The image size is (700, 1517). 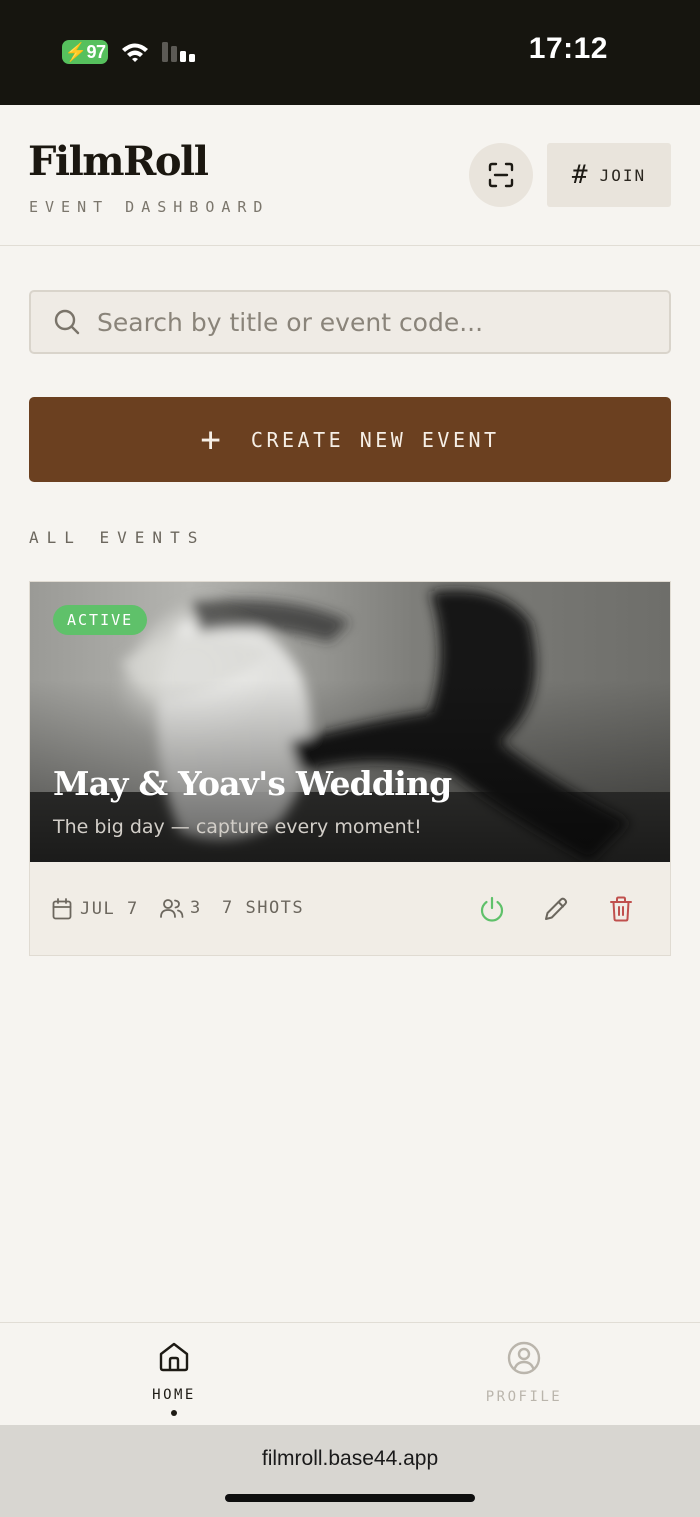 I want to click on power-icon, so click(x=492, y=909).